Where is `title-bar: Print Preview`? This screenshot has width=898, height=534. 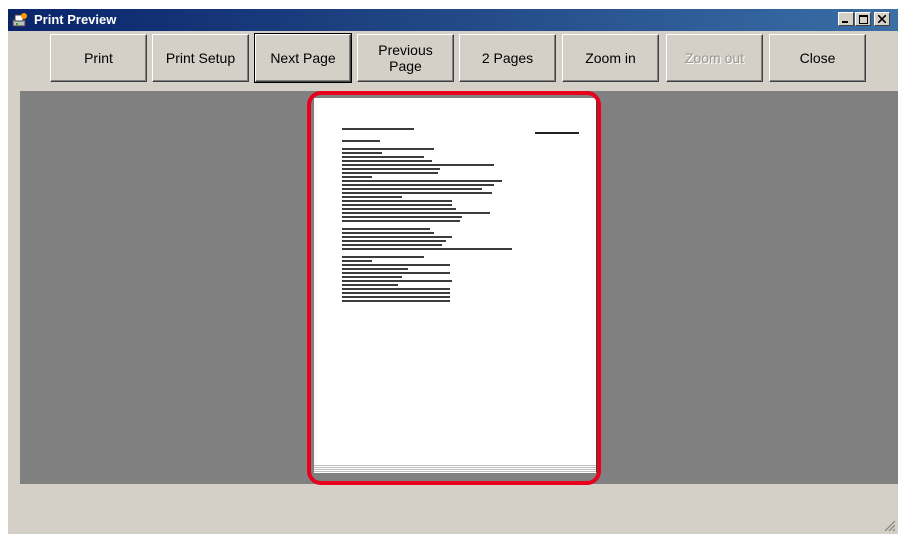 title-bar: Print Preview is located at coordinates (453, 20).